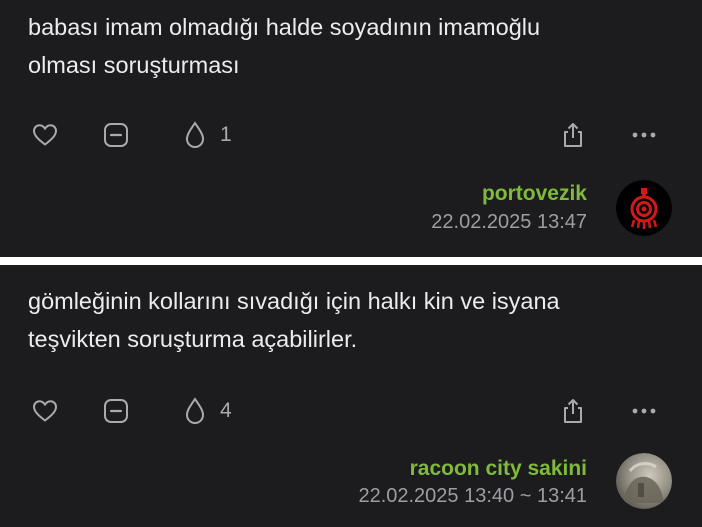  Describe the element at coordinates (534, 194) in the screenshot. I see `author-name: portovezik` at that location.